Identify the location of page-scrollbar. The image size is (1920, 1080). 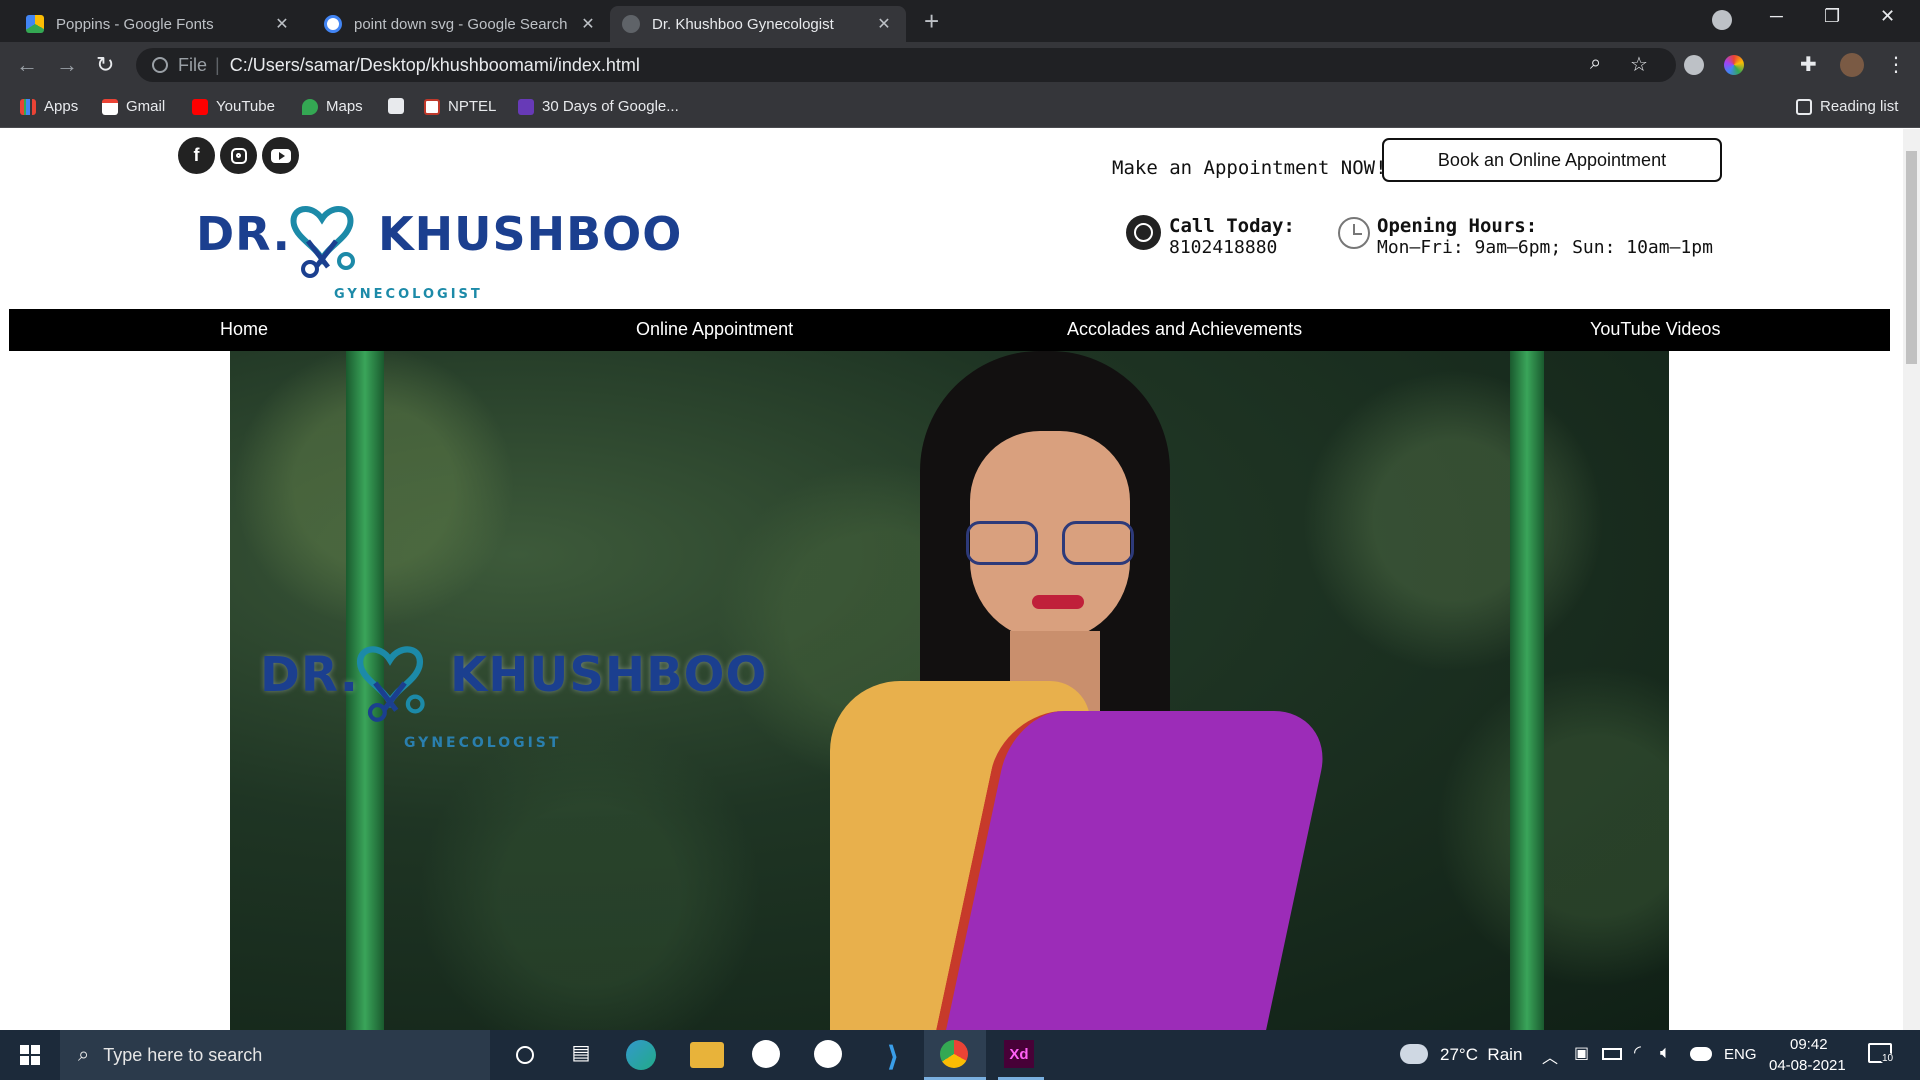
(1911, 579).